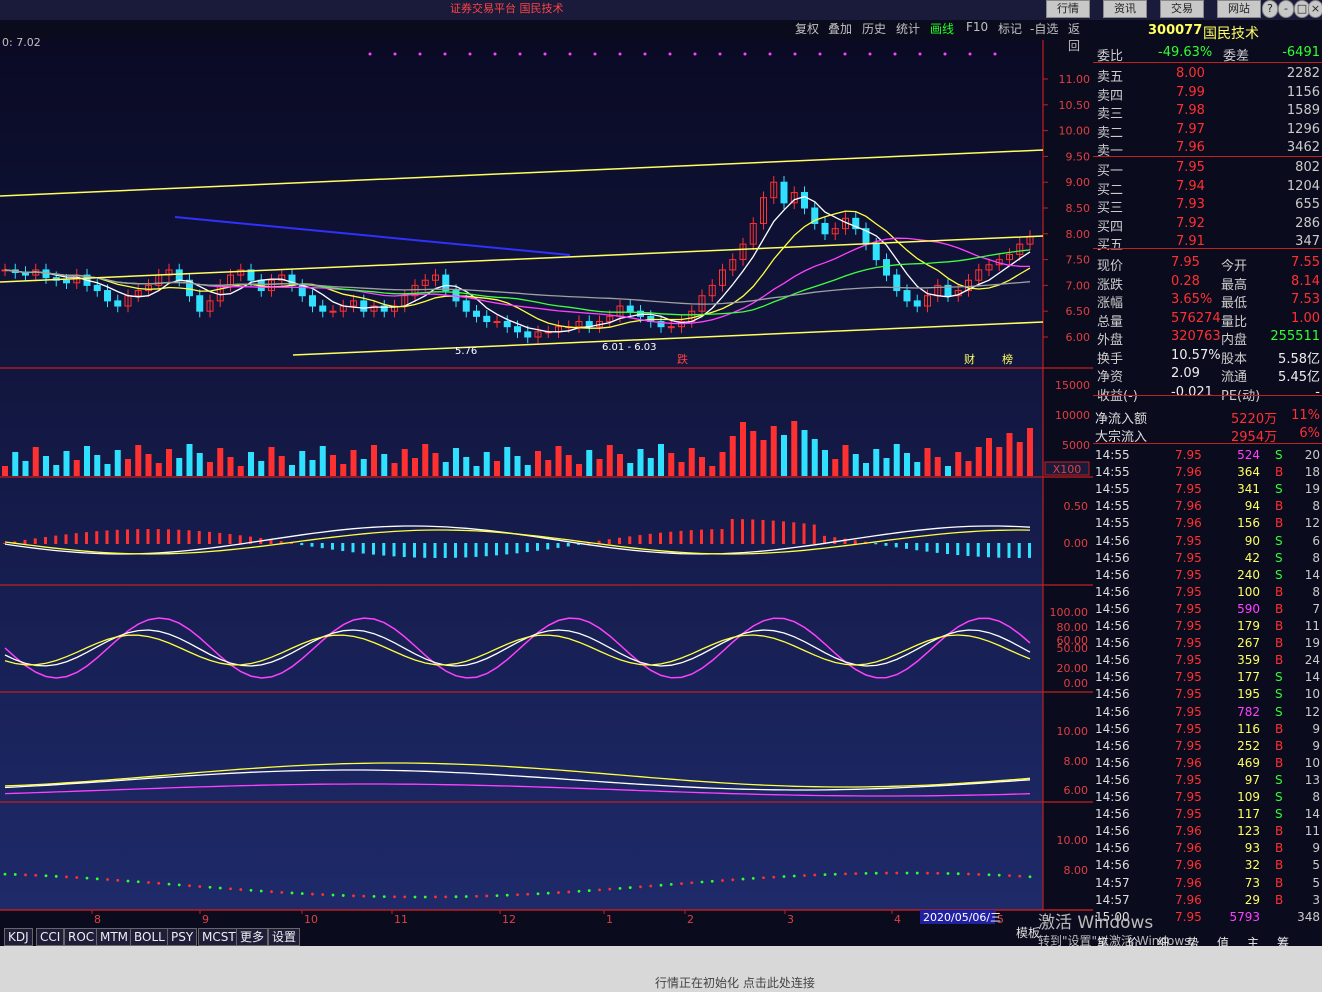  Describe the element at coordinates (1308, 916) in the screenshot. I see `tick-count: 348` at that location.